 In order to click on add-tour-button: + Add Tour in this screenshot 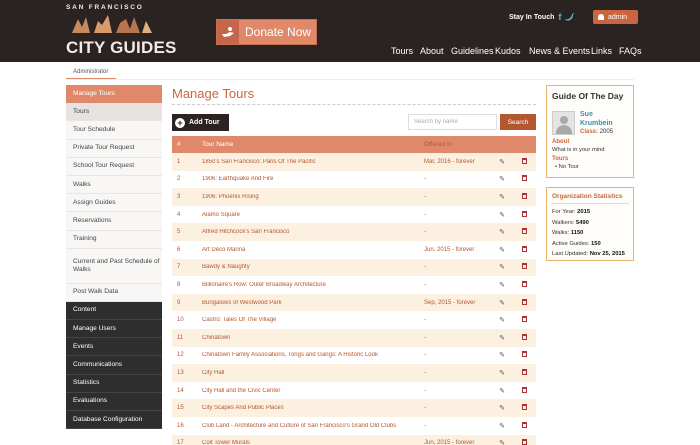, I will do `click(200, 122)`.